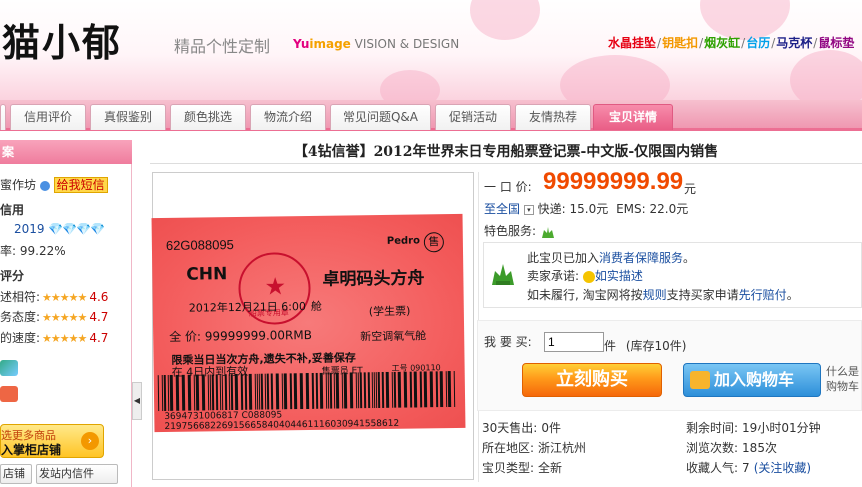 Image resolution: width=862 pixels, height=487 pixels. Describe the element at coordinates (62, 39) in the screenshot. I see `shop-logo: 猫小郁` at that location.